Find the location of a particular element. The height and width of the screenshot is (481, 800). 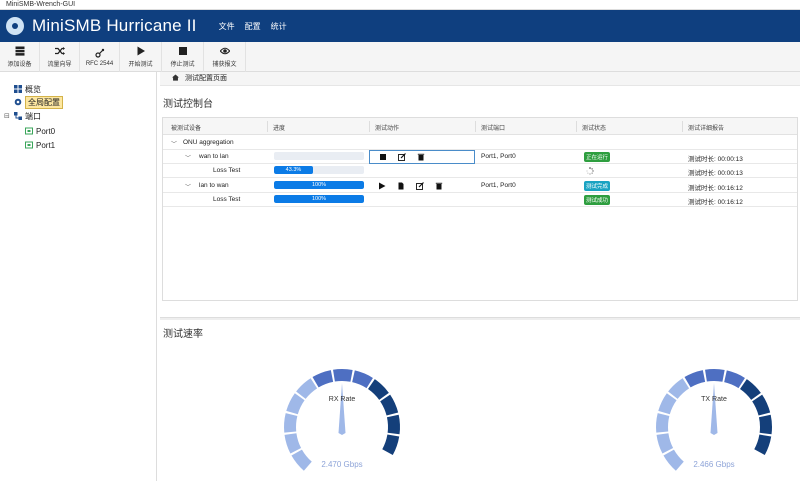

stop-test-button: 停止测试 is located at coordinates (183, 57).